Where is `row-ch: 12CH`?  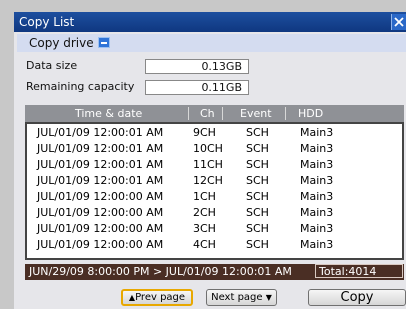
row-ch: 12CH is located at coordinates (208, 180).